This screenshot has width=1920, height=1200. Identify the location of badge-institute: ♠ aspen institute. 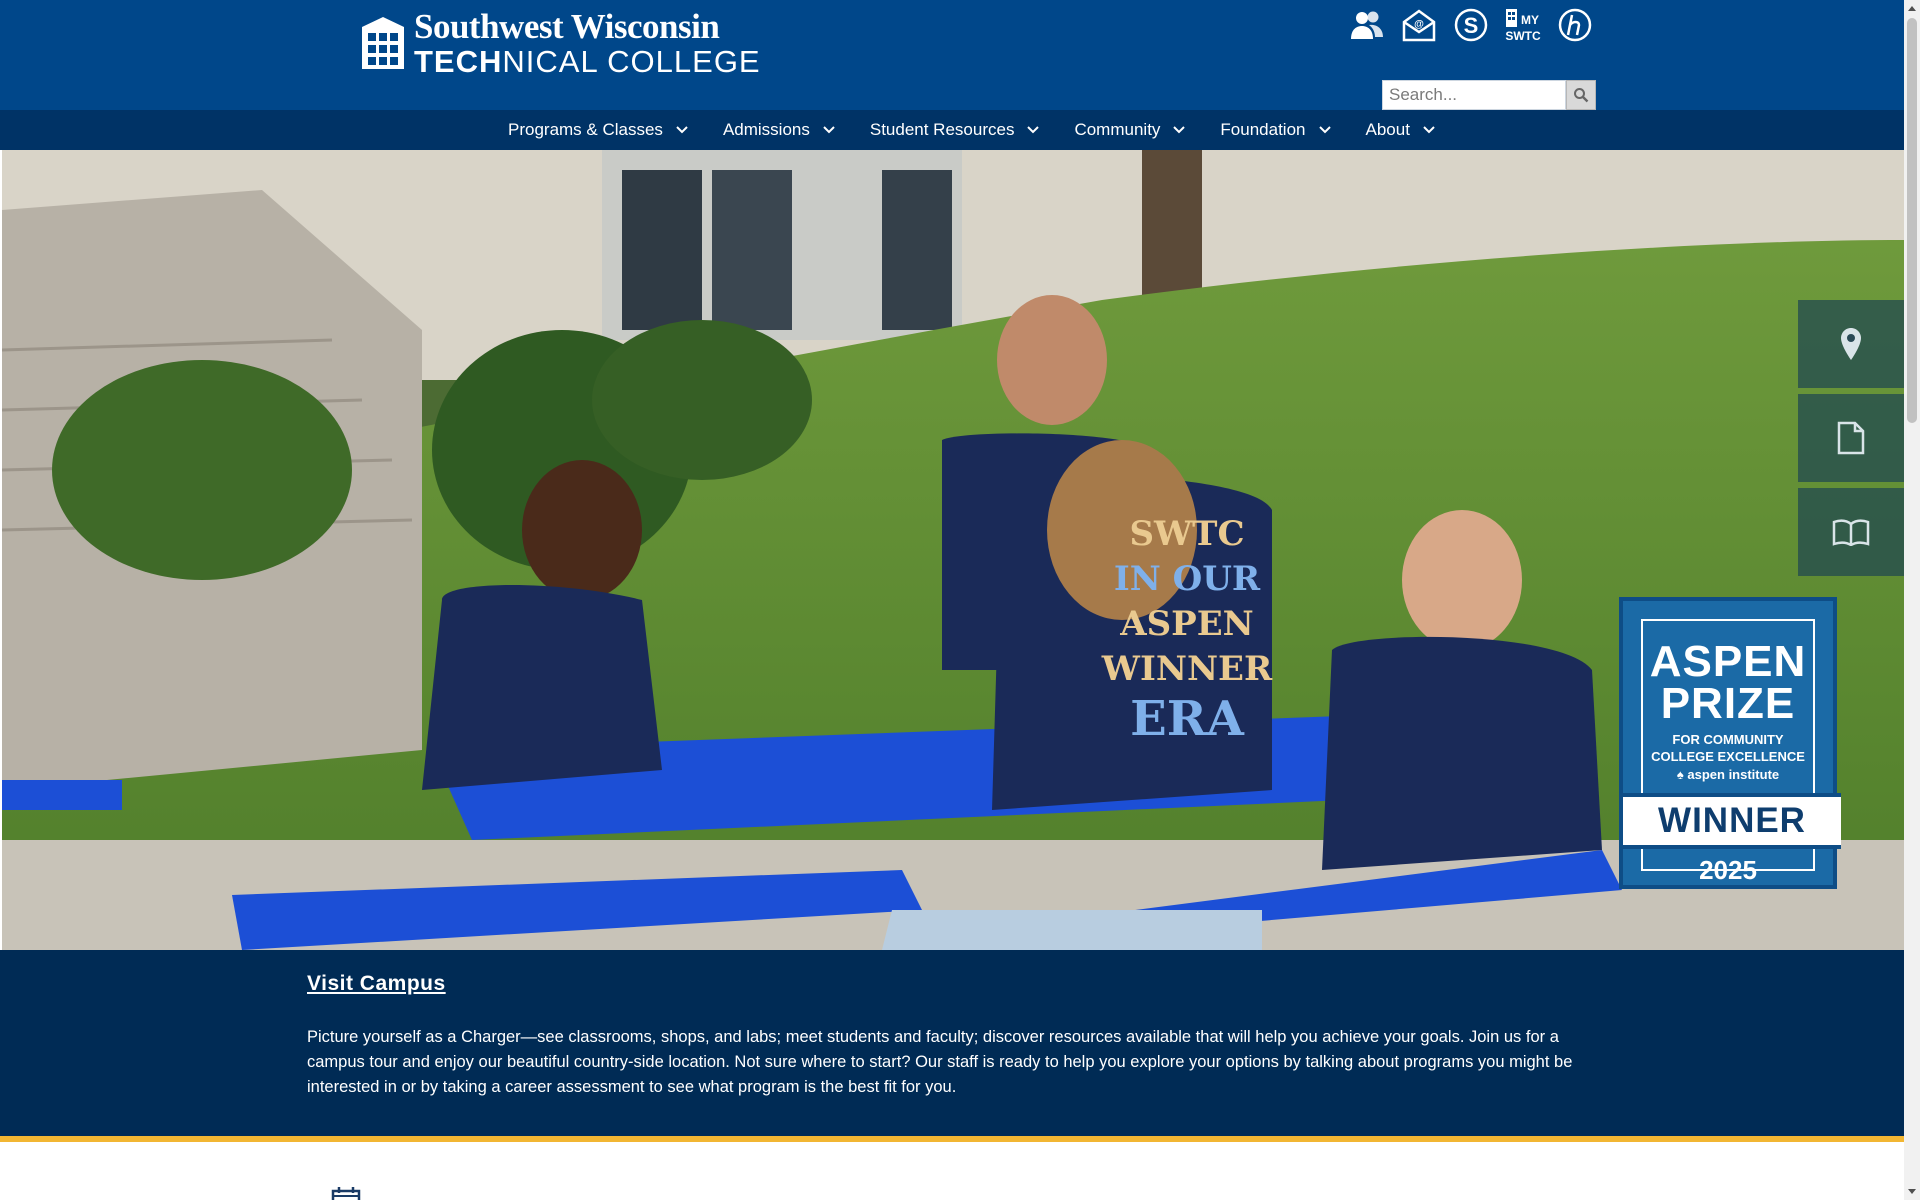
(1728, 774).